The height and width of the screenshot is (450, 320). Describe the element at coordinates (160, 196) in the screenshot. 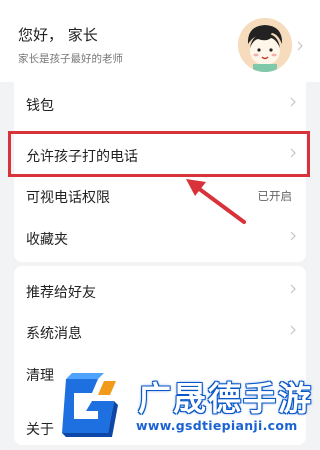

I see `menu-item-video-call-permission: 可视电话权限 已开启` at that location.